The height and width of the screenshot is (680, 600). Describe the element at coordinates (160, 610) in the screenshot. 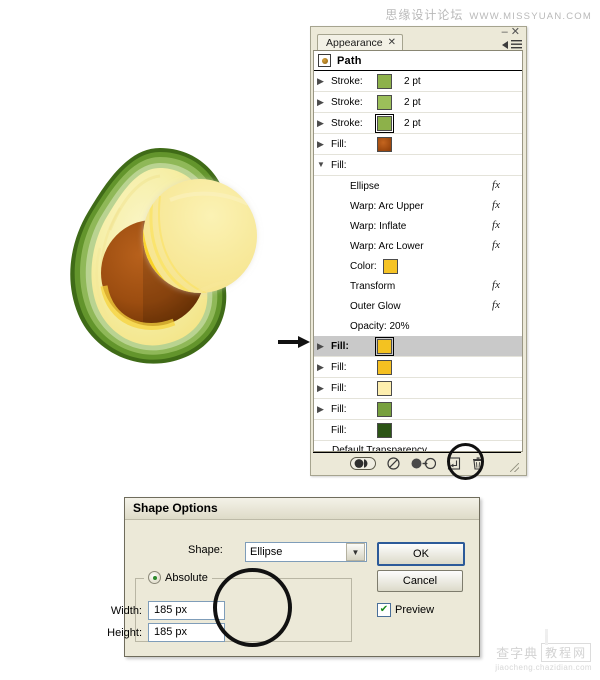

I see `width-row: Width: 185 px` at that location.